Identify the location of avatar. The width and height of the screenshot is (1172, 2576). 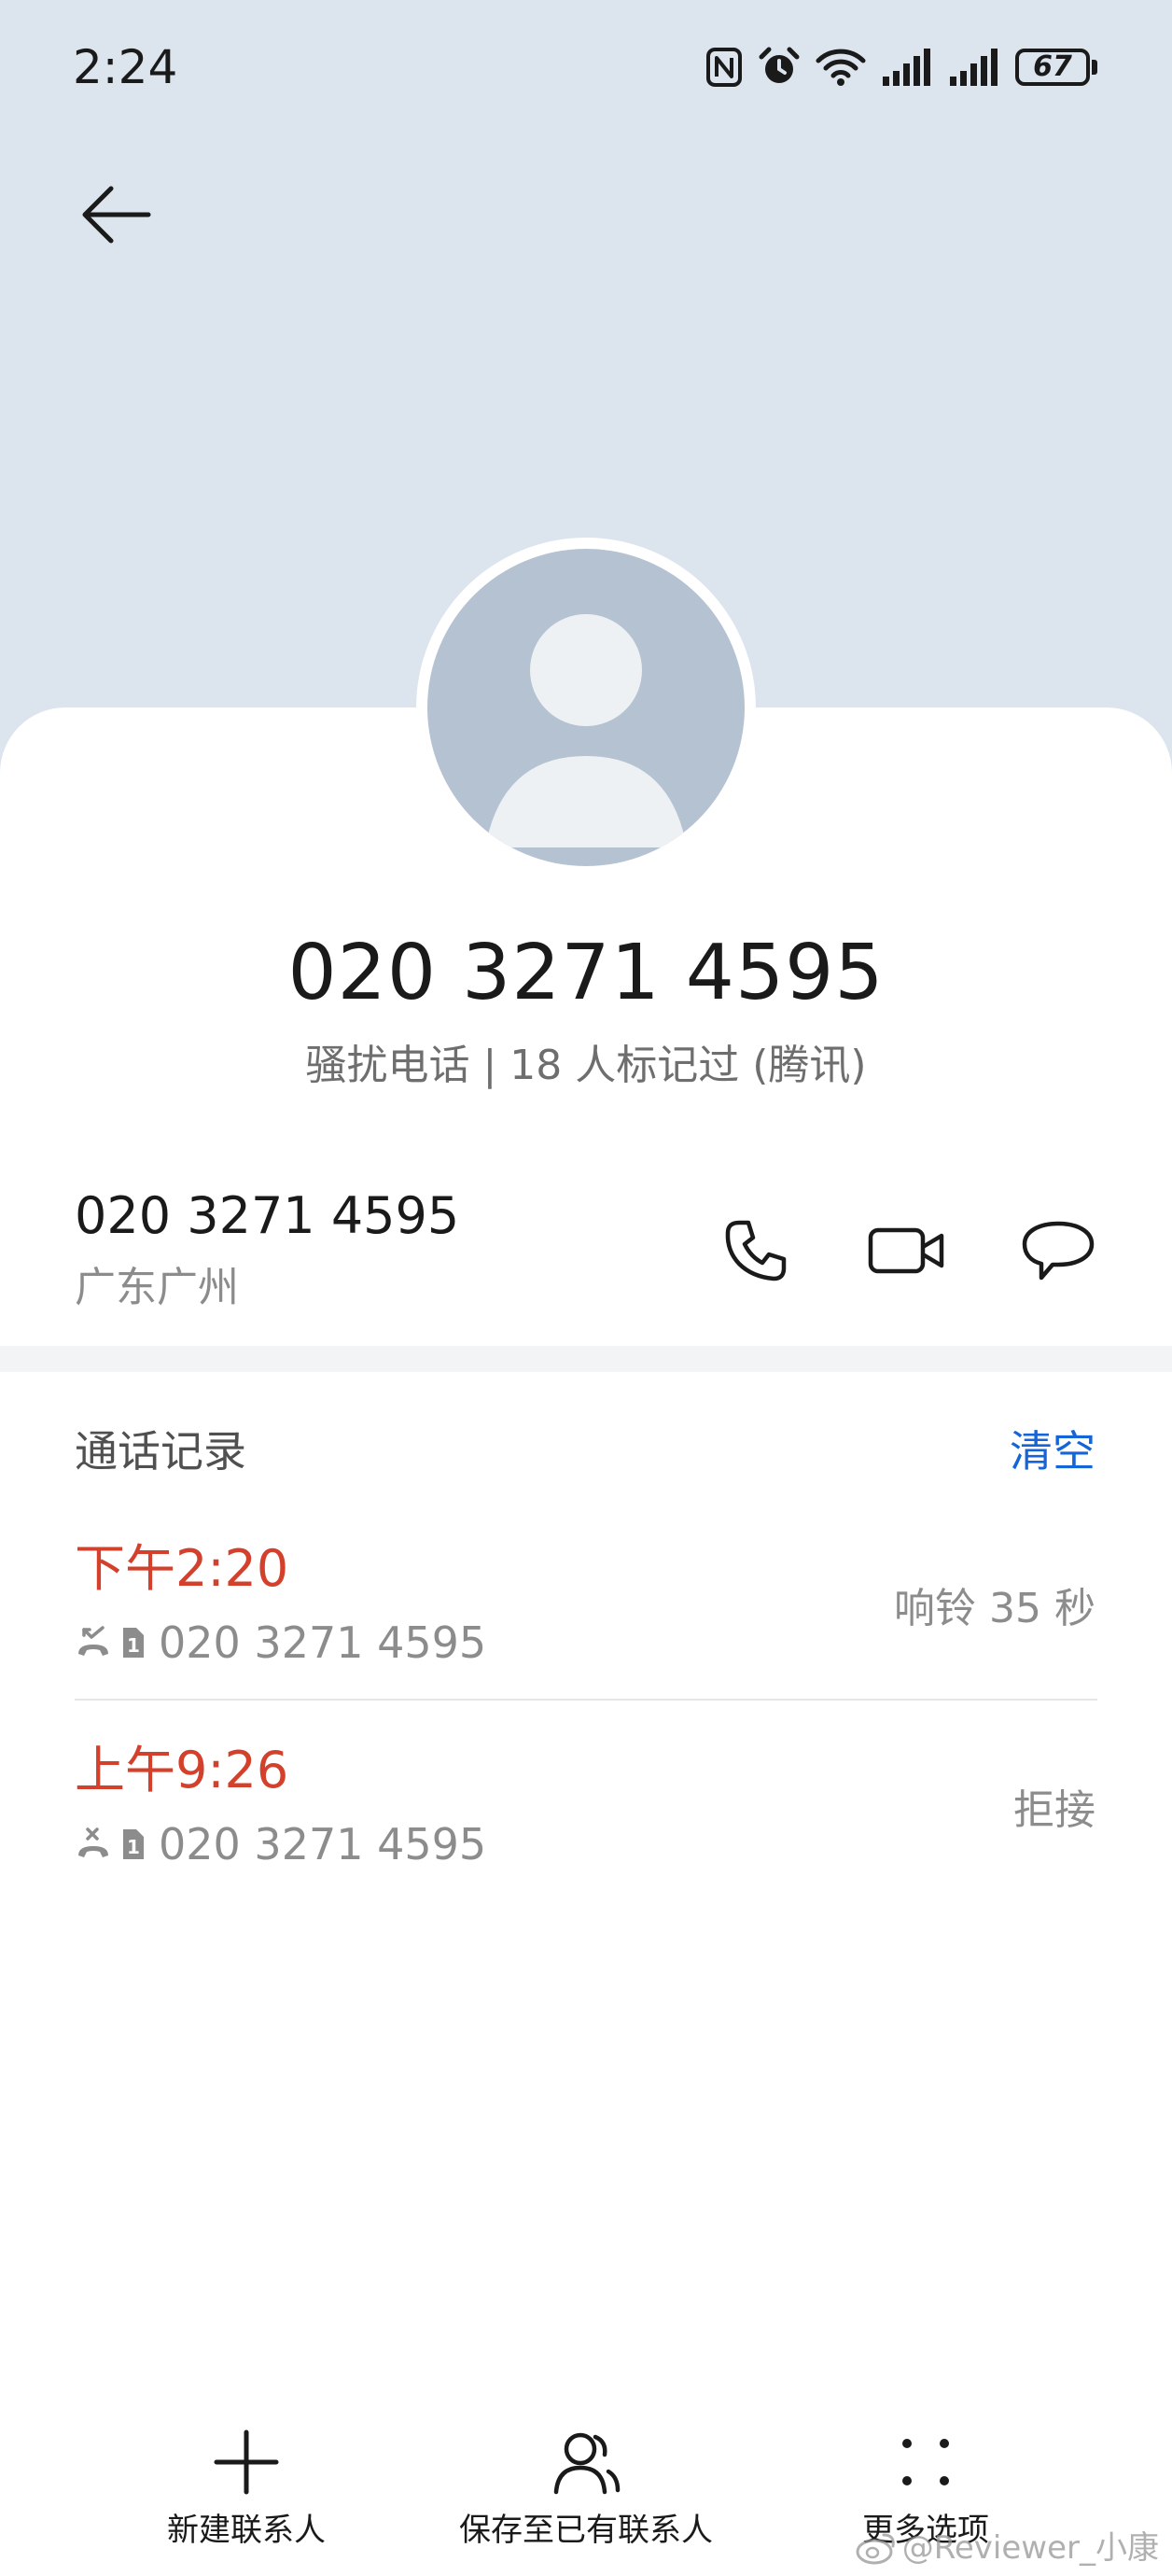
(586, 707).